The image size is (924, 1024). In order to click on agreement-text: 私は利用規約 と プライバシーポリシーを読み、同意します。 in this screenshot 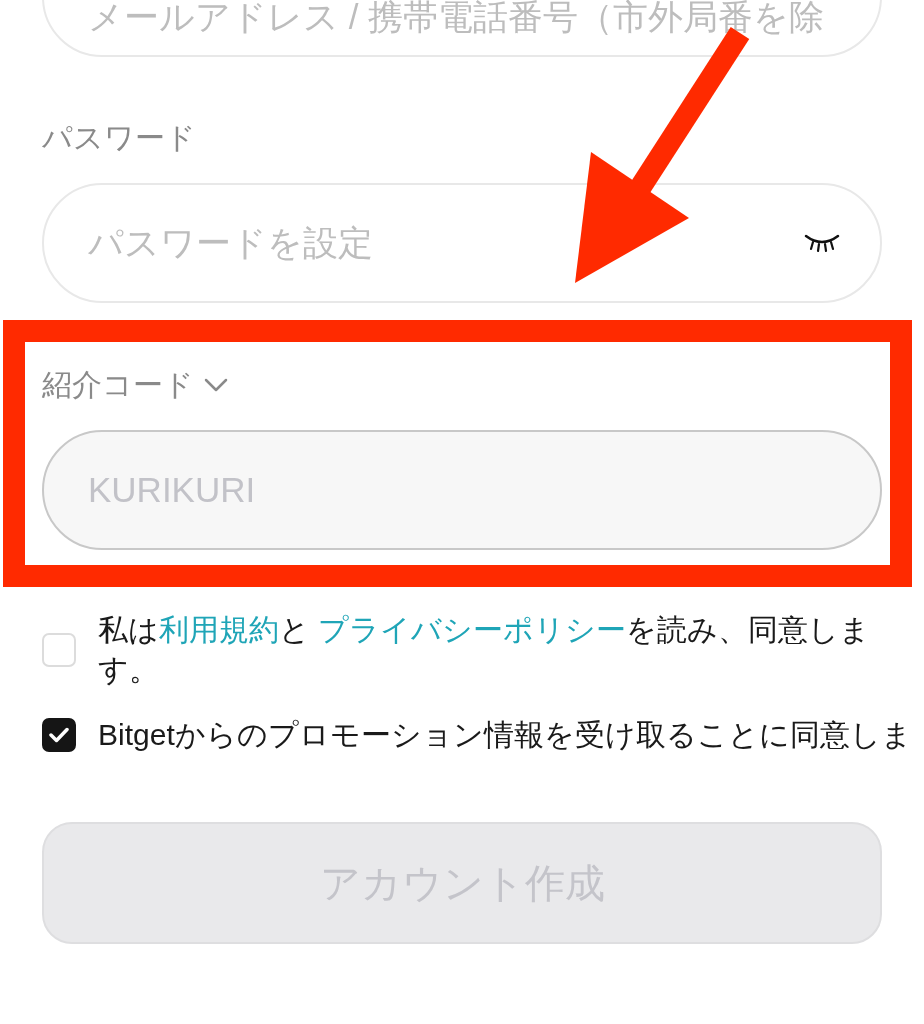, I will do `click(485, 650)`.